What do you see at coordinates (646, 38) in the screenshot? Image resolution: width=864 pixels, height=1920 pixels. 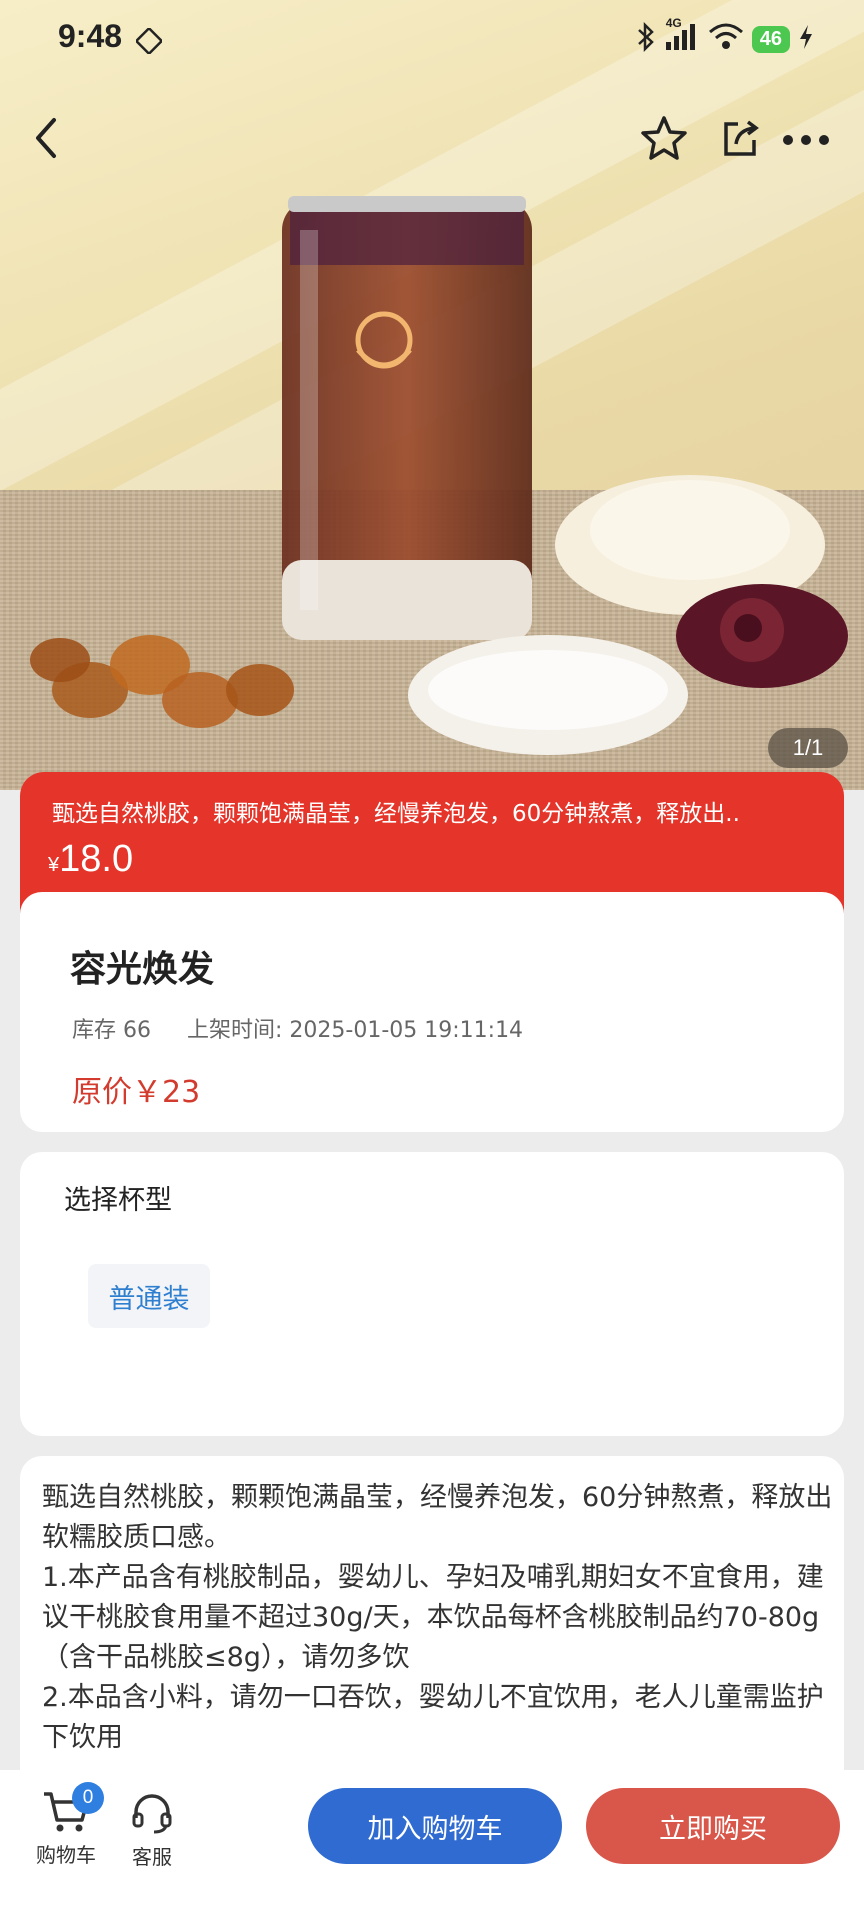 I see `bluetooth-icon` at bounding box center [646, 38].